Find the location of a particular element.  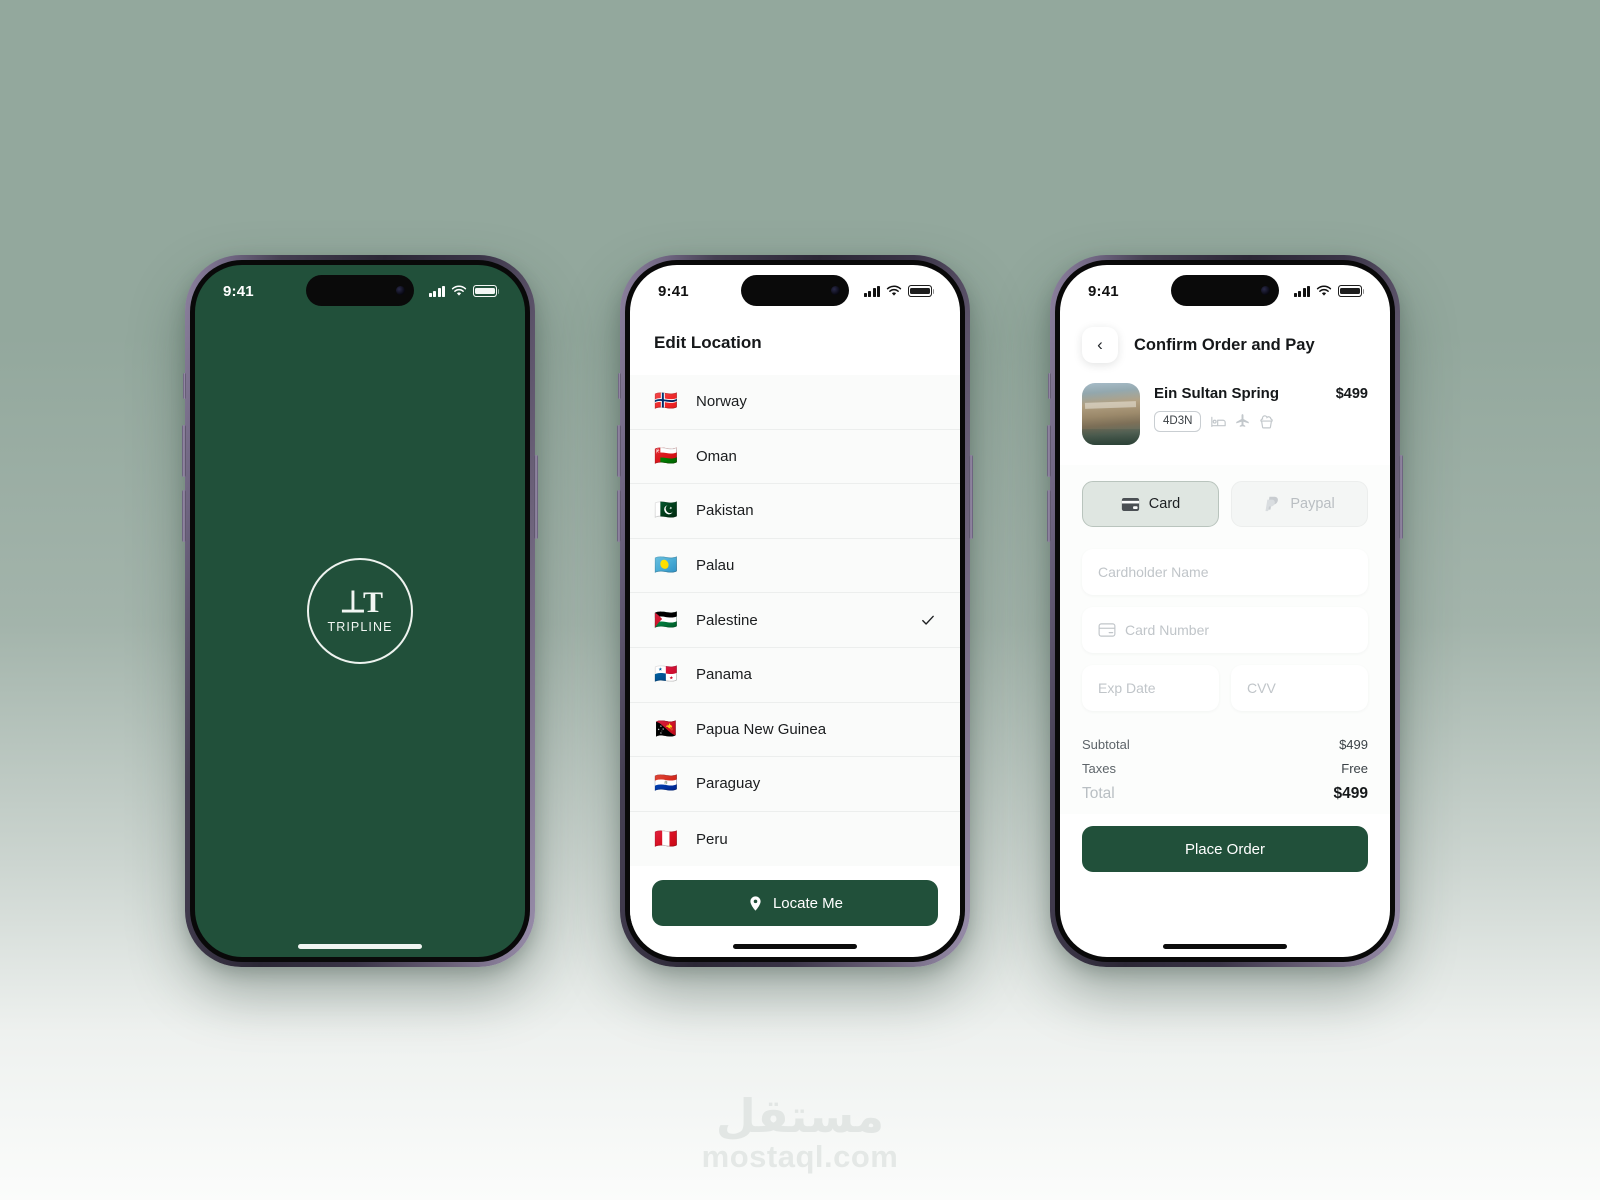

tab-paypal: Paypal is located at coordinates (1299, 504).